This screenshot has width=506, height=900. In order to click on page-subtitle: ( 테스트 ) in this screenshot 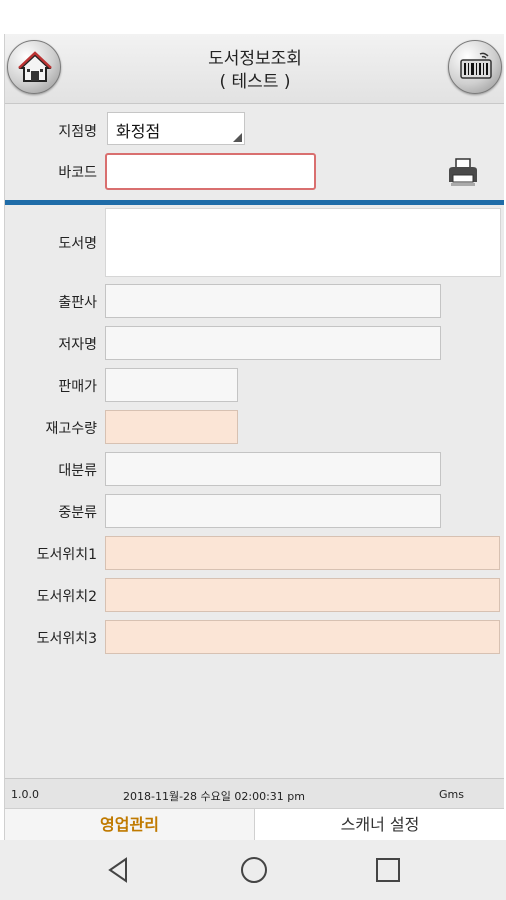, I will do `click(255, 82)`.